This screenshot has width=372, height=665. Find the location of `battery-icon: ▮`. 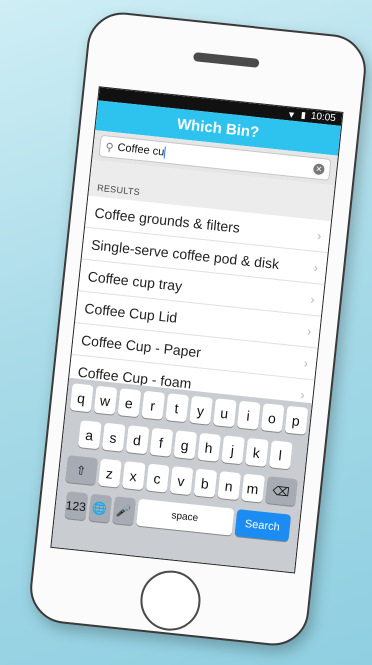

battery-icon: ▮ is located at coordinates (303, 115).